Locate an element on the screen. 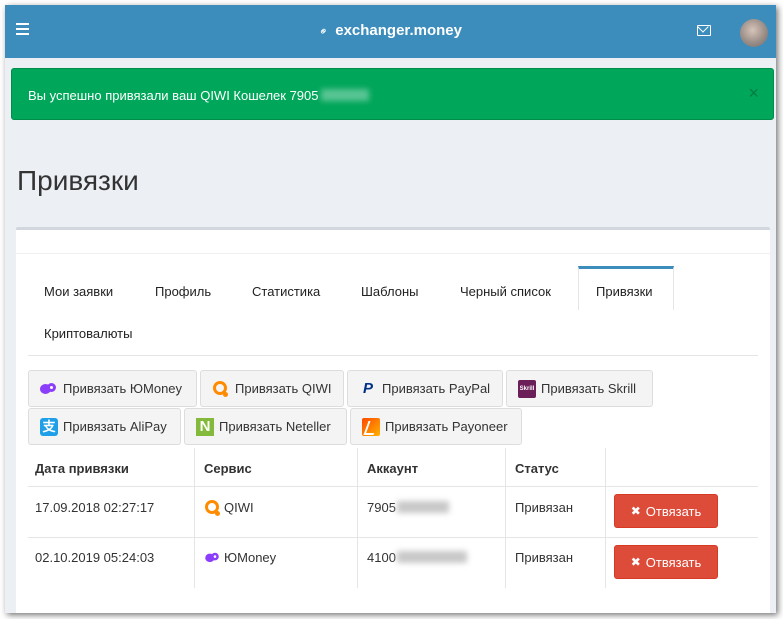  row-1-status: Привязан is located at coordinates (544, 507).